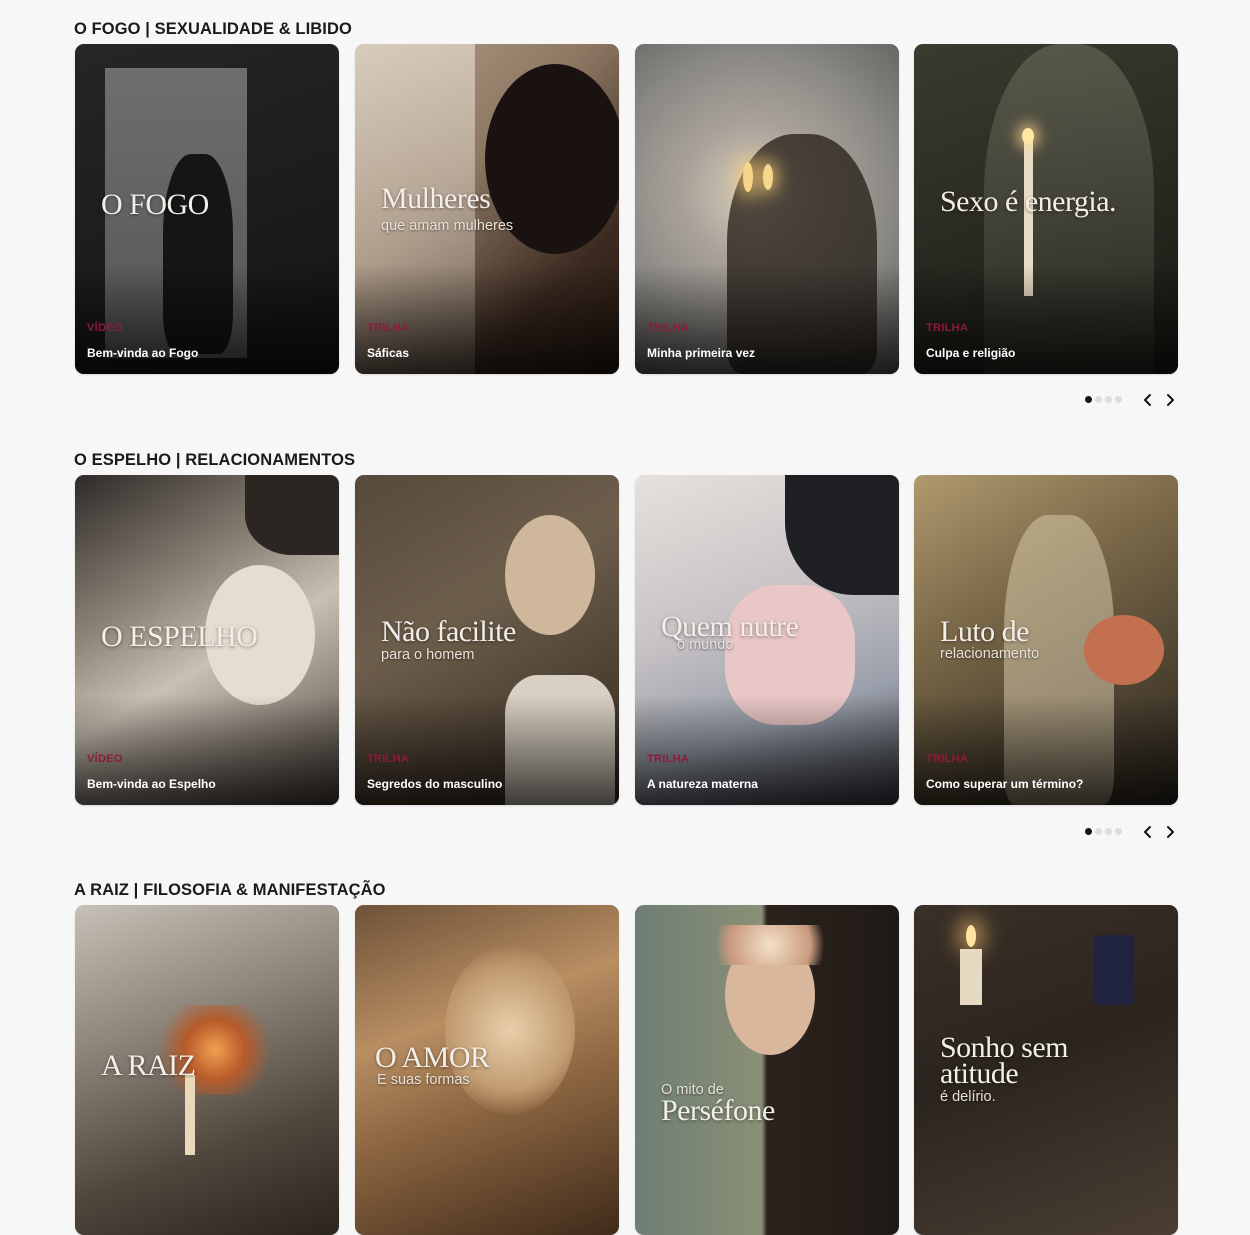 The image size is (1250, 1235). What do you see at coordinates (842, 535) in the screenshot?
I see `car-seat` at bounding box center [842, 535].